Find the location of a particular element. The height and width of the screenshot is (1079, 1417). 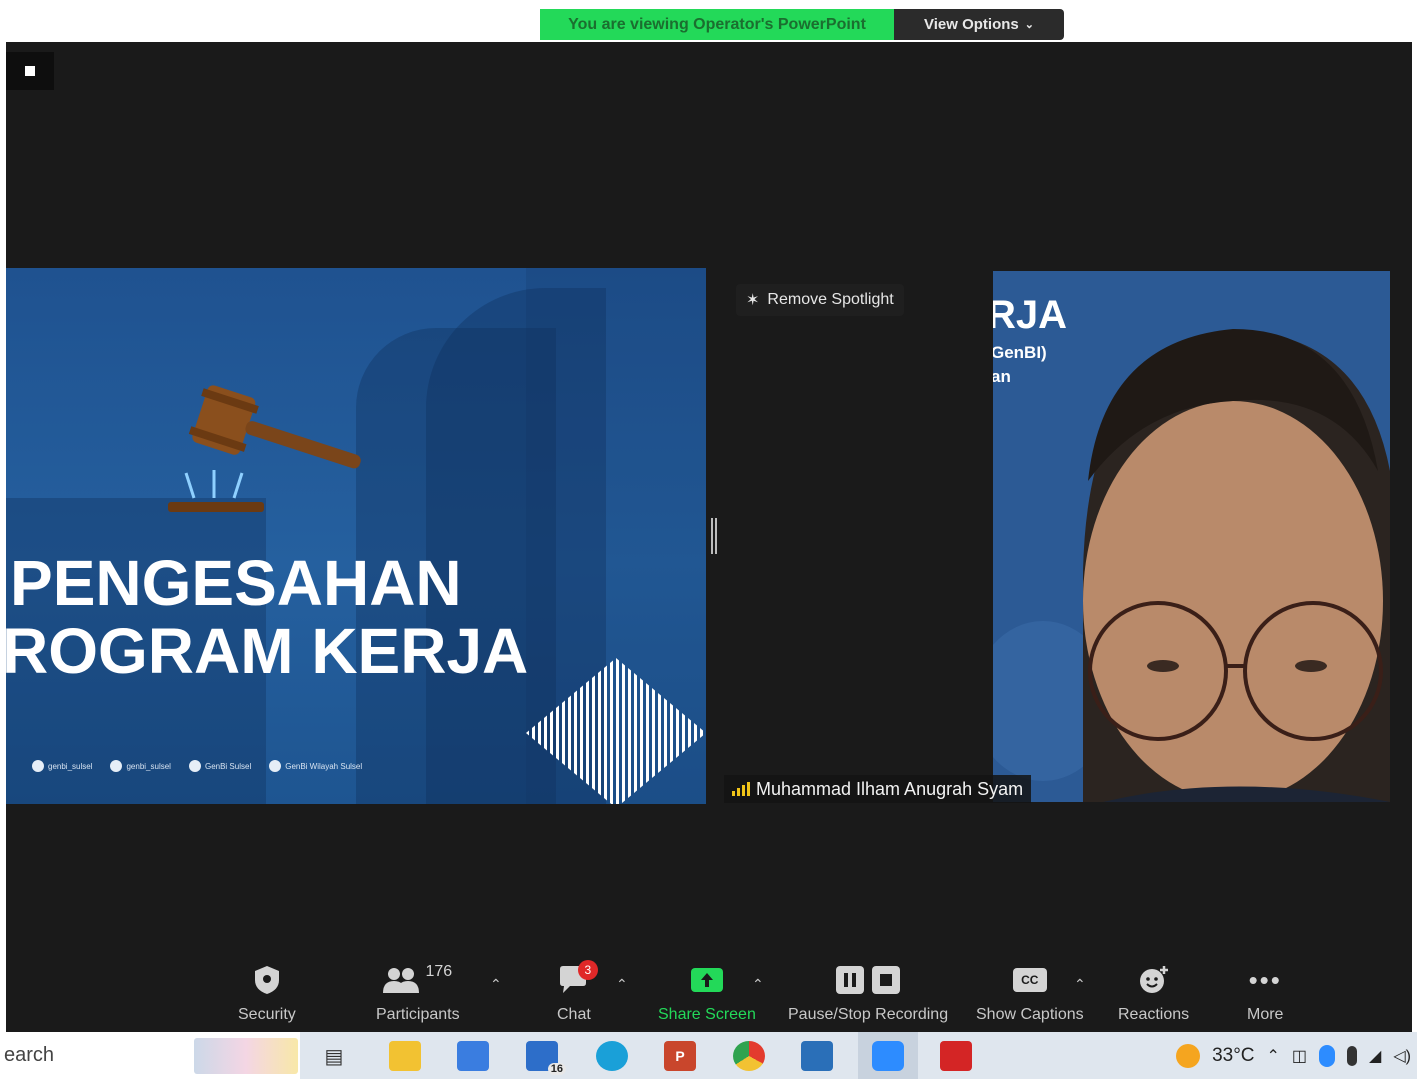

pin-icon: ✶ is located at coordinates (753, 300).